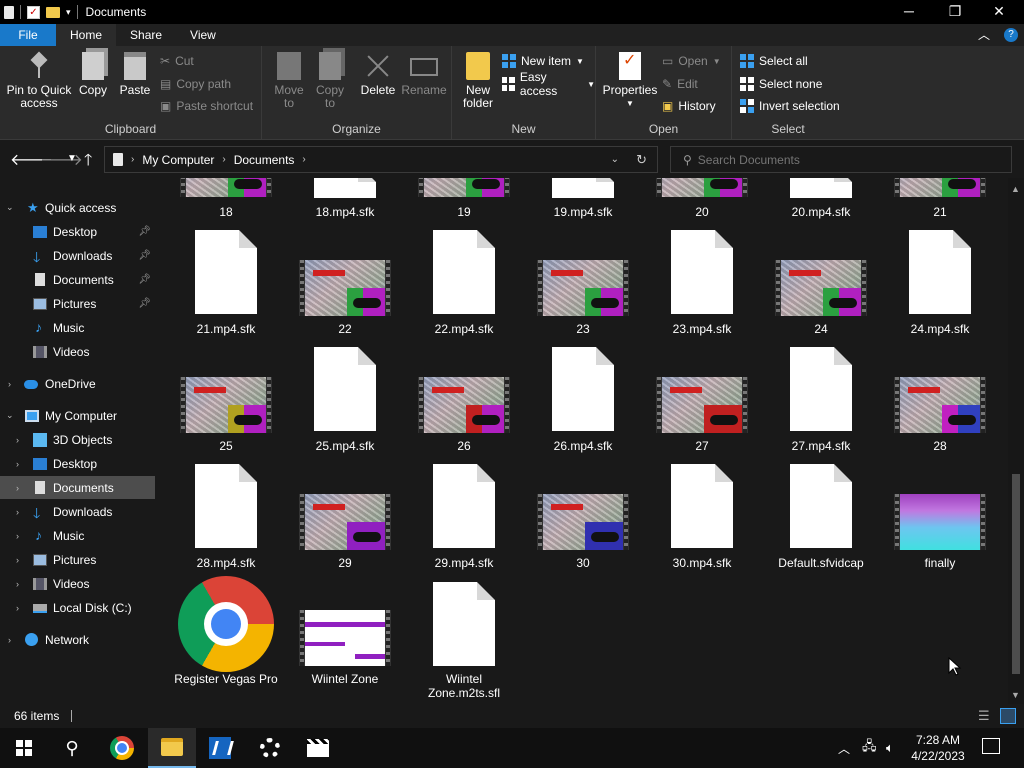 The image size is (1024, 768). What do you see at coordinates (28, 35) in the screenshot?
I see `tab-file: File` at bounding box center [28, 35].